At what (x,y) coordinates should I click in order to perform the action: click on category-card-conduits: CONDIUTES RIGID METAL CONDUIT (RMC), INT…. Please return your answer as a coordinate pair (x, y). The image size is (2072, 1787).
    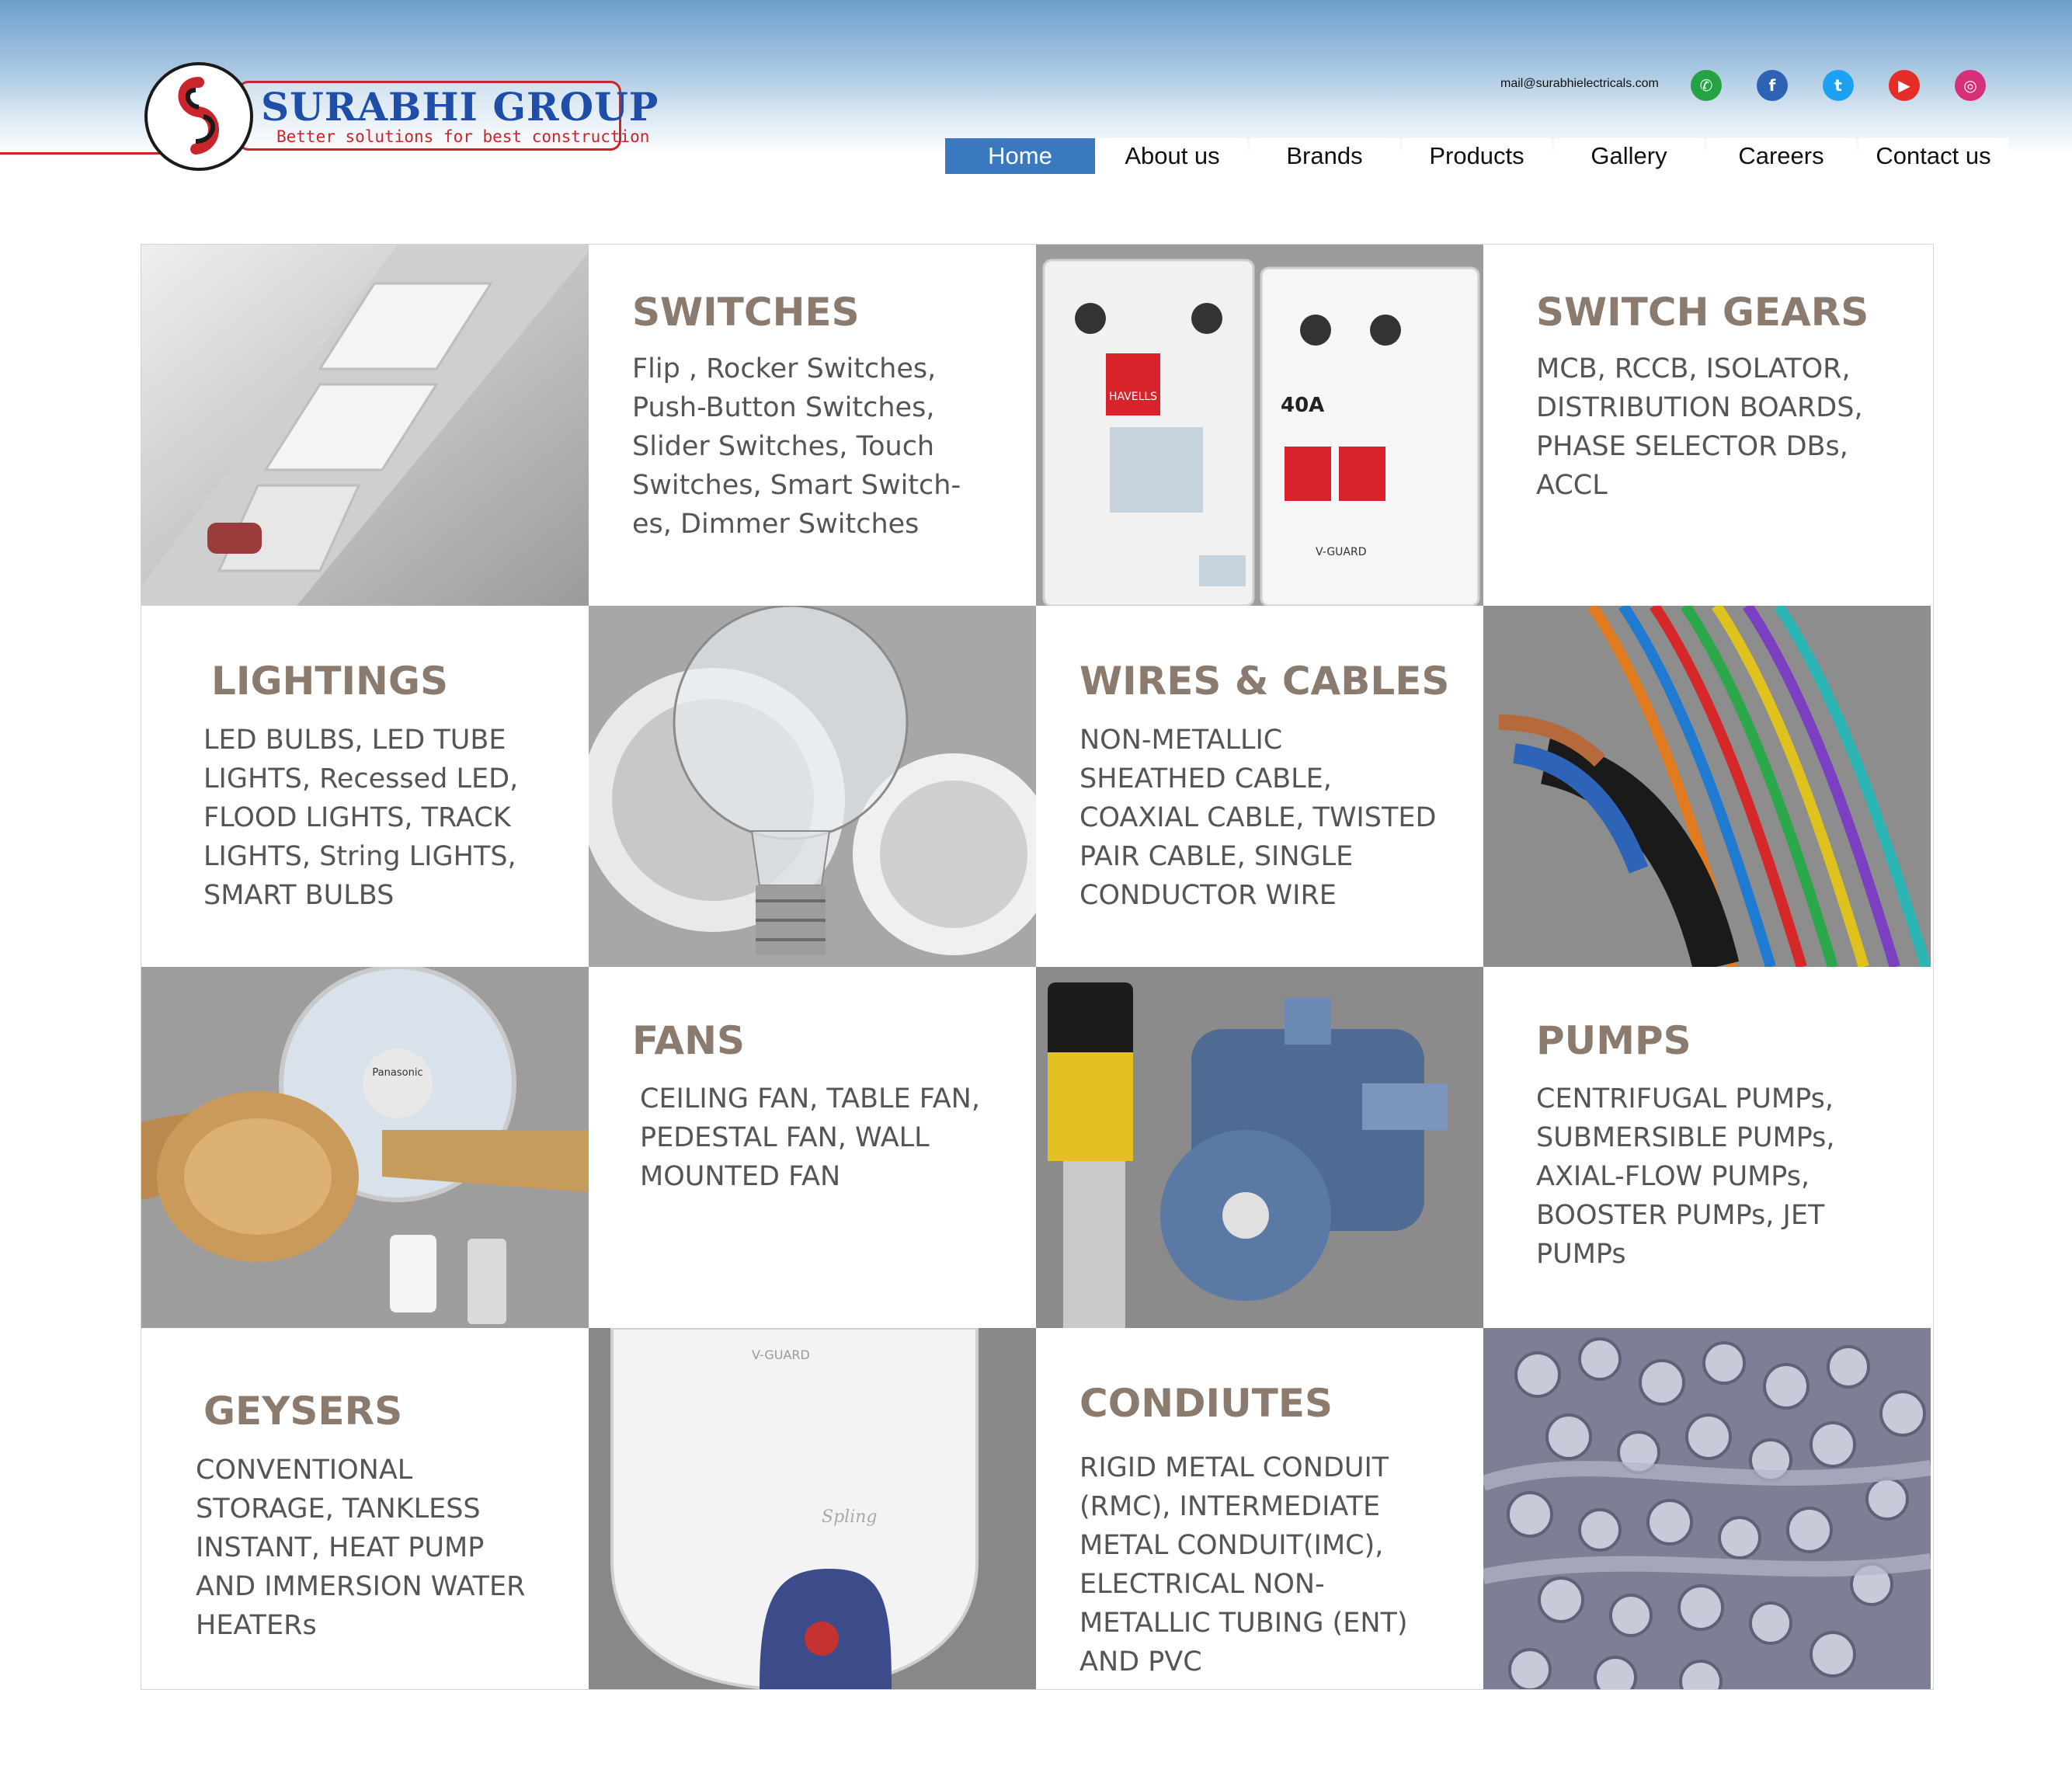
    Looking at the image, I should click on (1259, 1509).